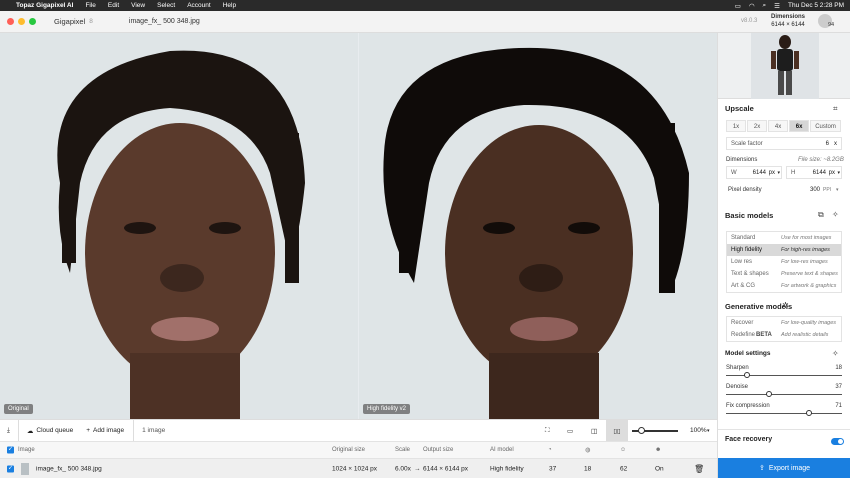  I want to click on row-checkbox: ✓, so click(10, 468).